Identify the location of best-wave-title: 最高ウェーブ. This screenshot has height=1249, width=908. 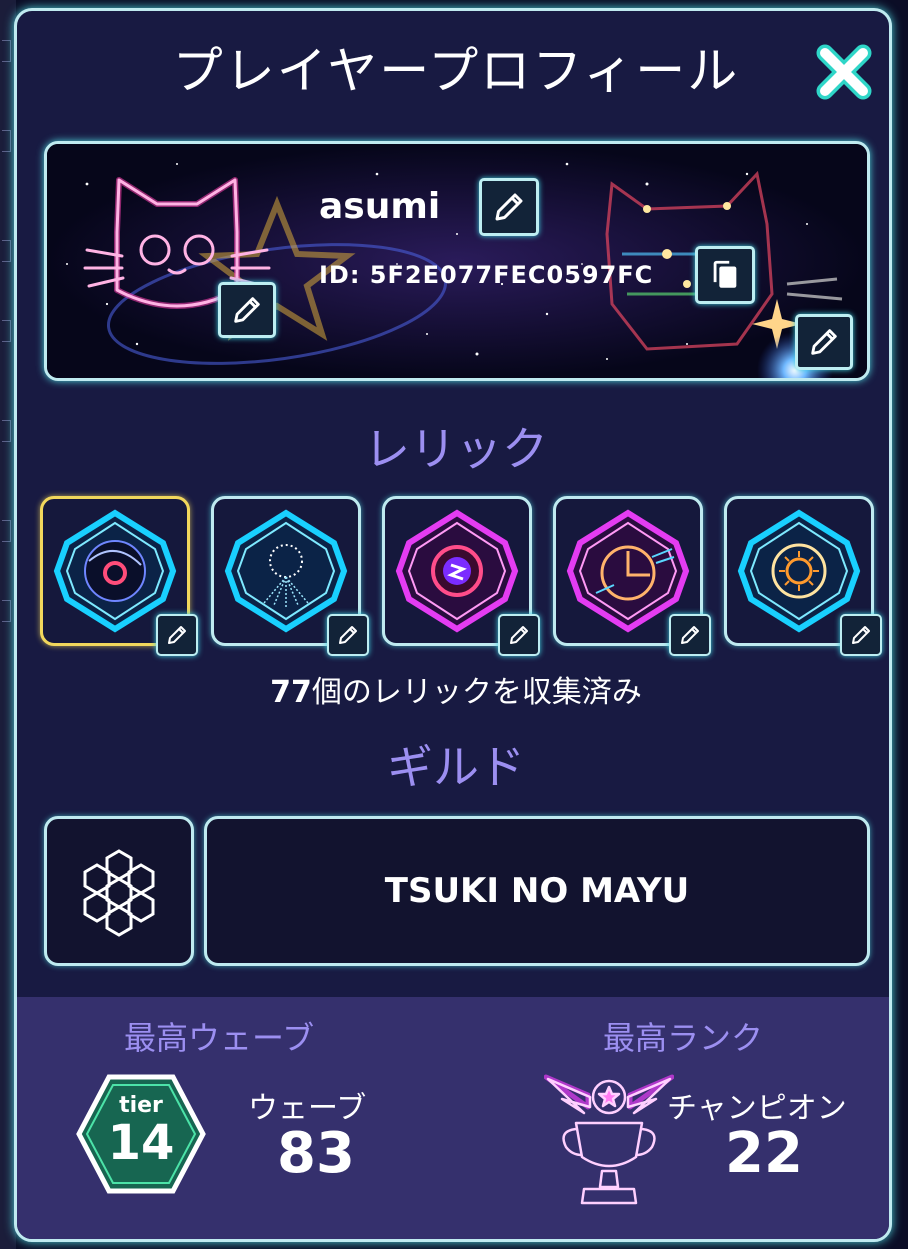
(219, 1038).